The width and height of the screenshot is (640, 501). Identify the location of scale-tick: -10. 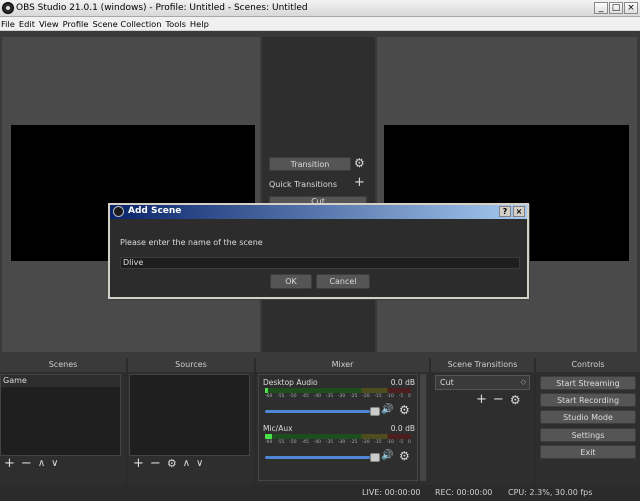
(390, 396).